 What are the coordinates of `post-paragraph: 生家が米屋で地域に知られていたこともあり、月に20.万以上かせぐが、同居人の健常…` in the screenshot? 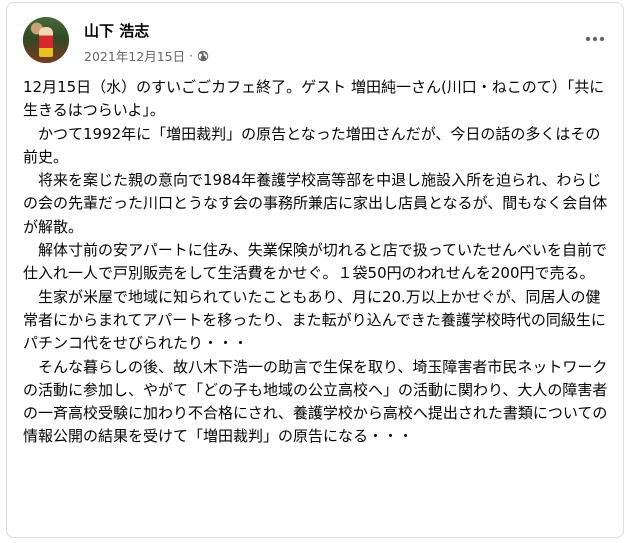 It's located at (314, 320).